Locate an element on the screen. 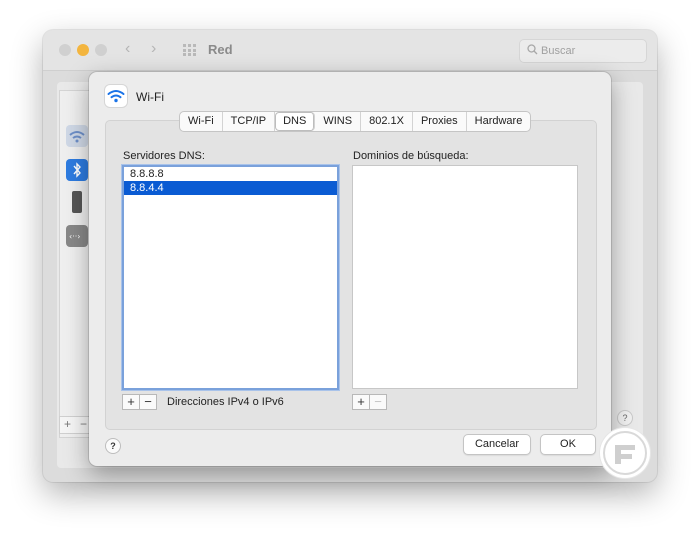 The height and width of the screenshot is (540, 700). ok-button: OK is located at coordinates (568, 444).